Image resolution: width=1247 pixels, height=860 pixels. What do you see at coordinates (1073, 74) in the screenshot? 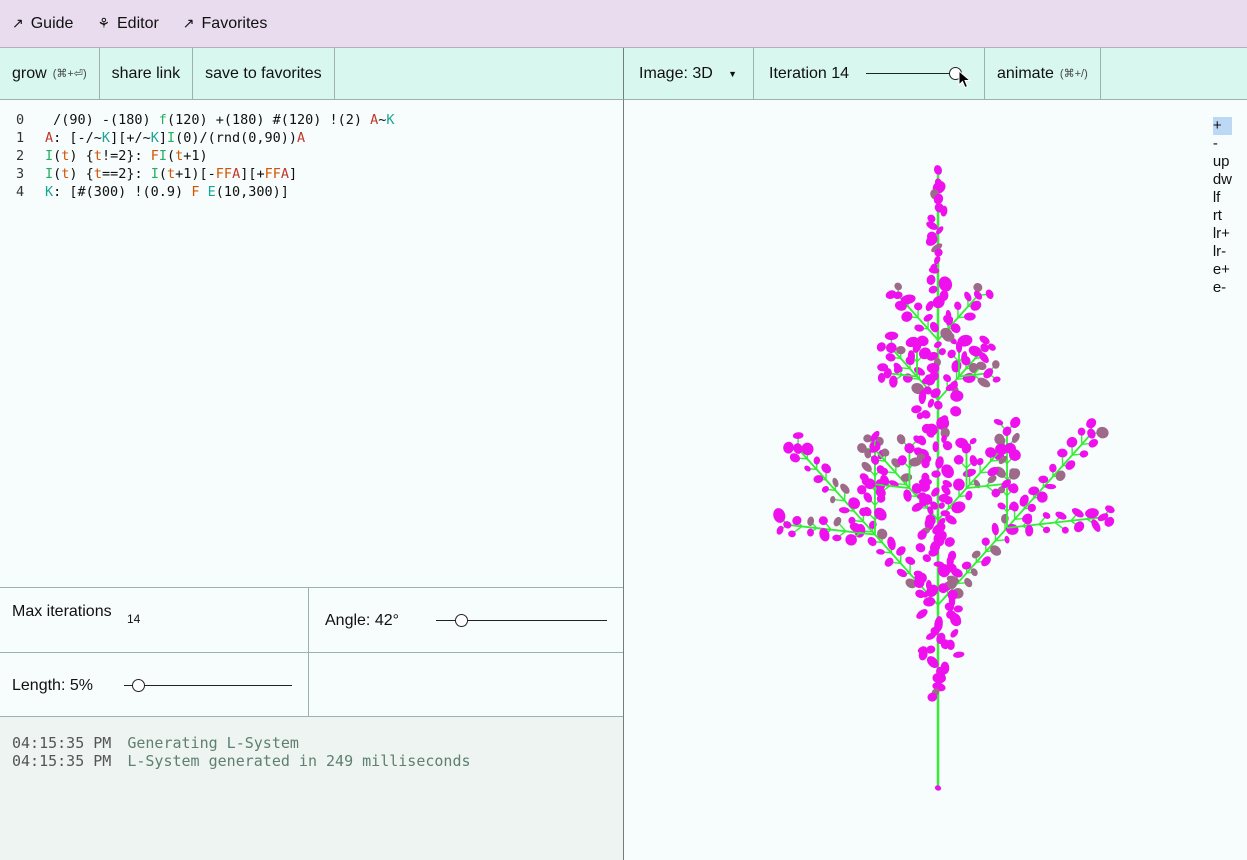
I see `animate-shortcut: (⌘+/)` at bounding box center [1073, 74].